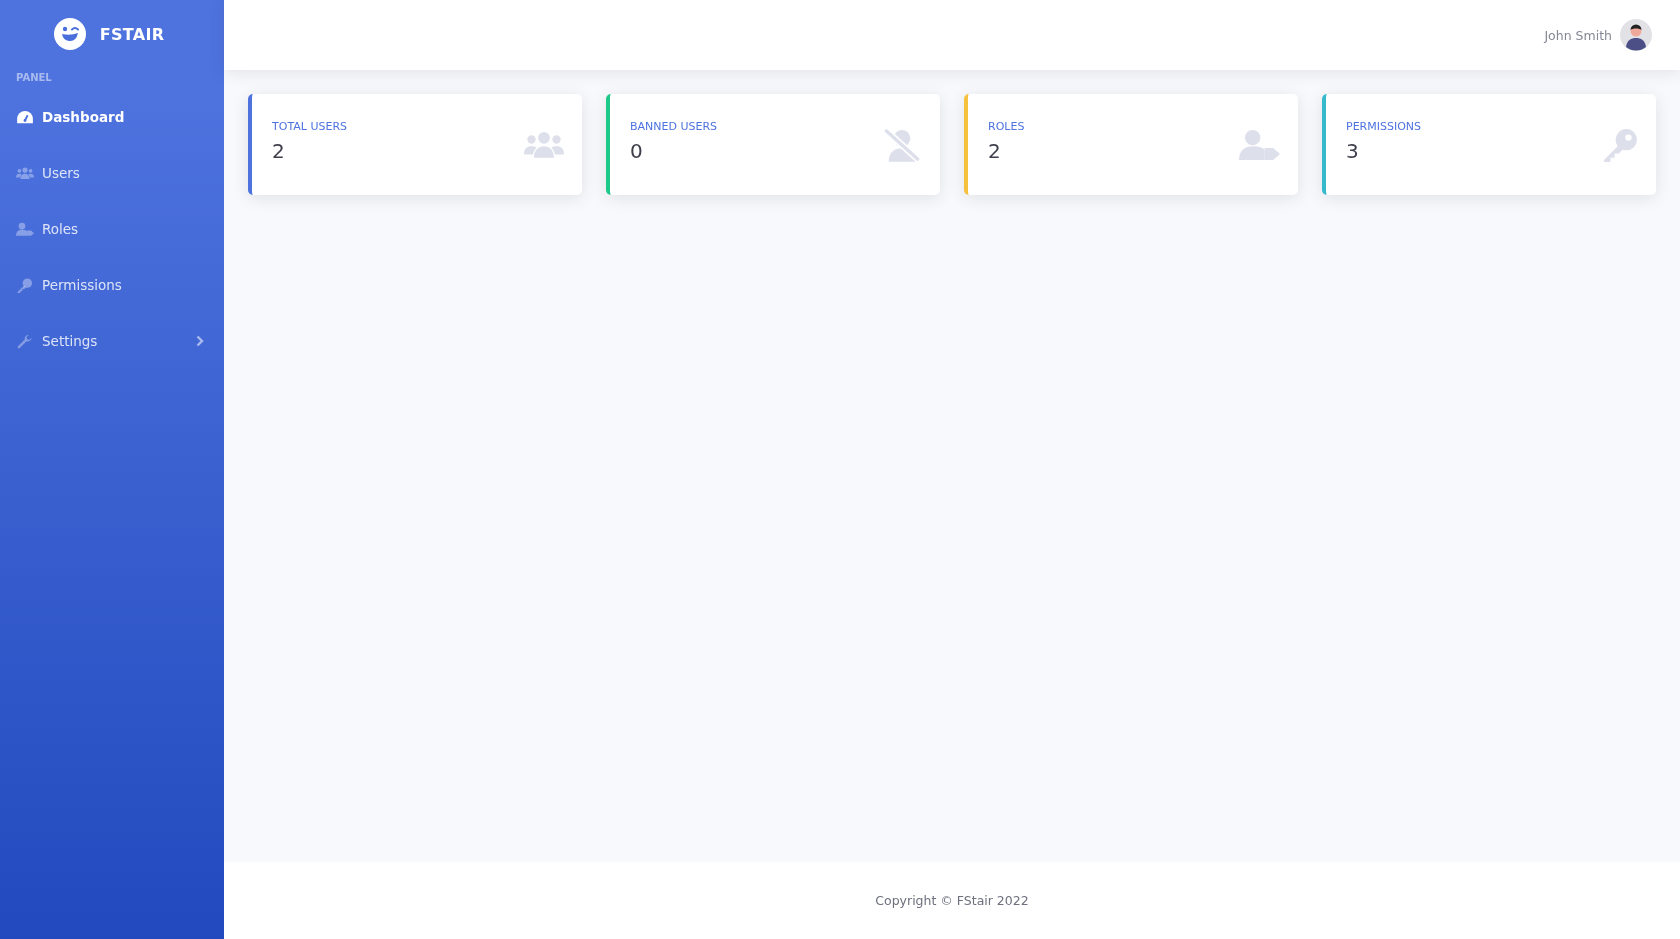 Image resolution: width=1680 pixels, height=939 pixels. What do you see at coordinates (25, 341) in the screenshot?
I see `wrench-icon` at bounding box center [25, 341].